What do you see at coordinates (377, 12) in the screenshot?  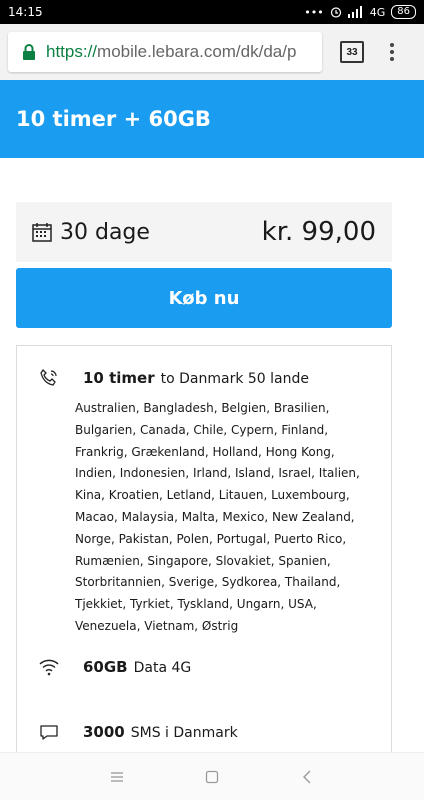 I see `network-type: 4G` at bounding box center [377, 12].